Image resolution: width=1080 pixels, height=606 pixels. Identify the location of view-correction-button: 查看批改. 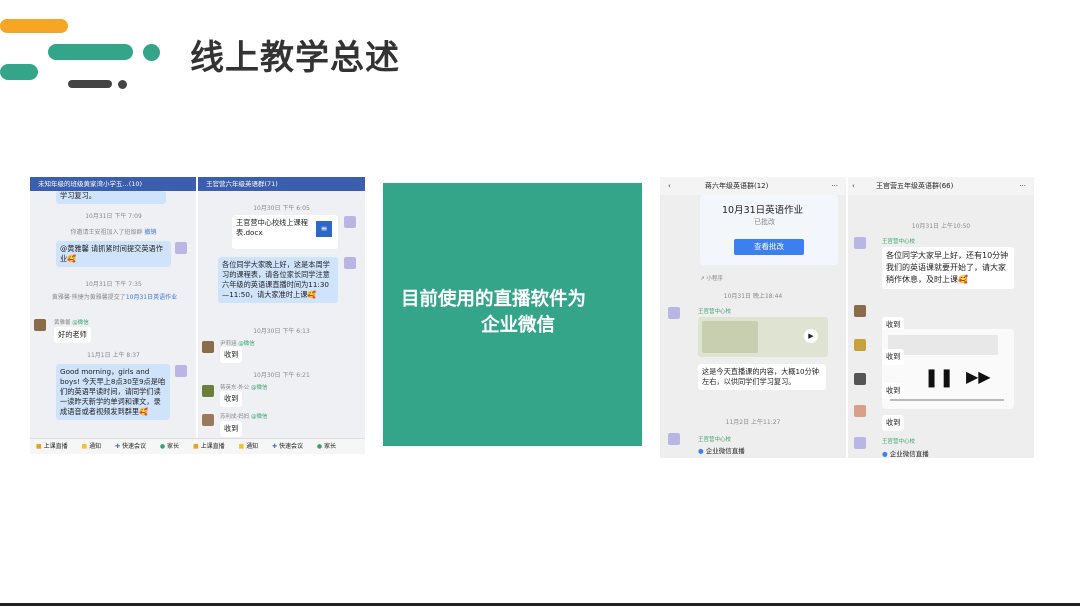
(769, 247).